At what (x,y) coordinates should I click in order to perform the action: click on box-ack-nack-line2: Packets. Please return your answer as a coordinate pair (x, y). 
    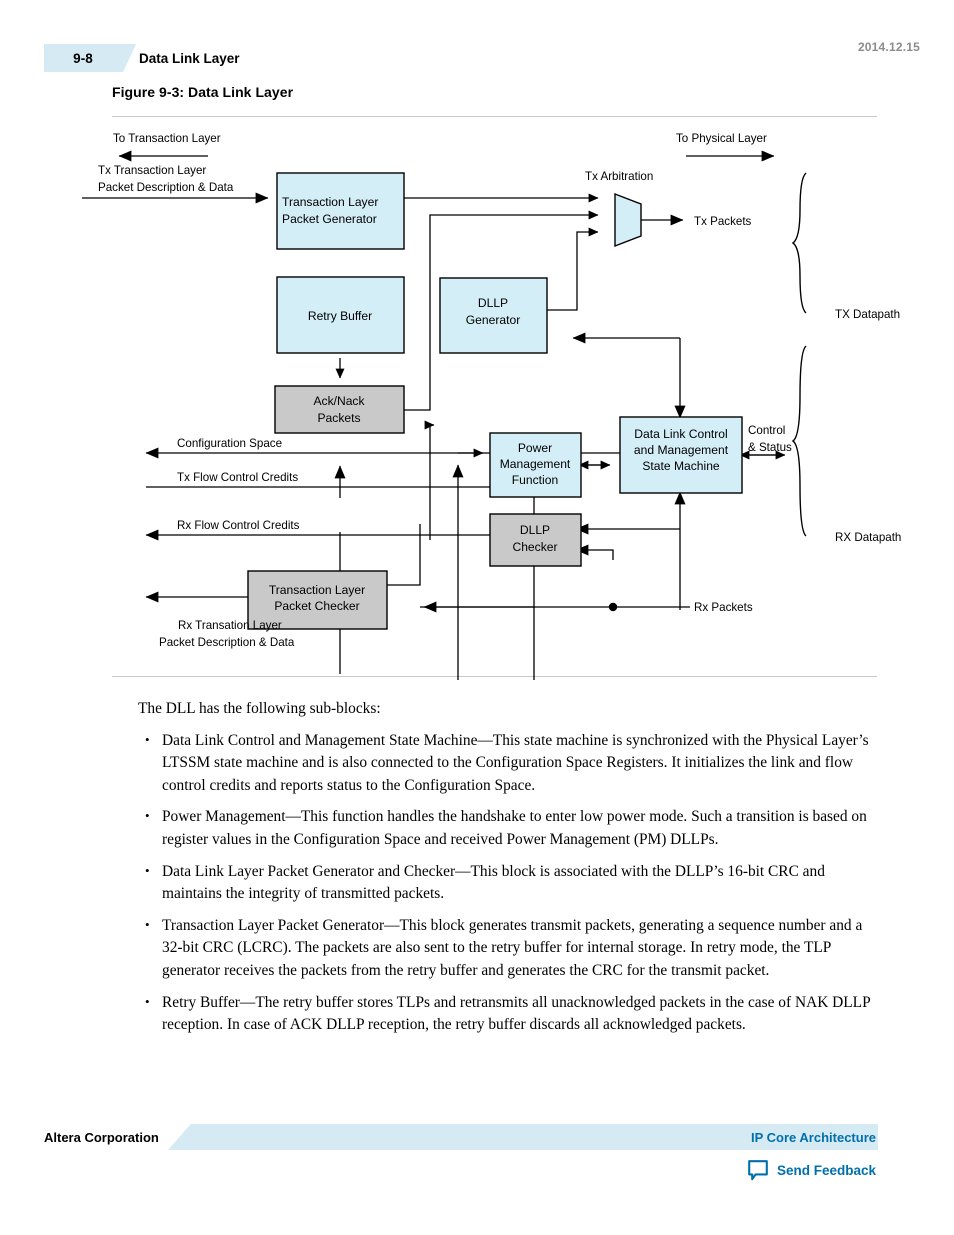
    Looking at the image, I should click on (338, 418).